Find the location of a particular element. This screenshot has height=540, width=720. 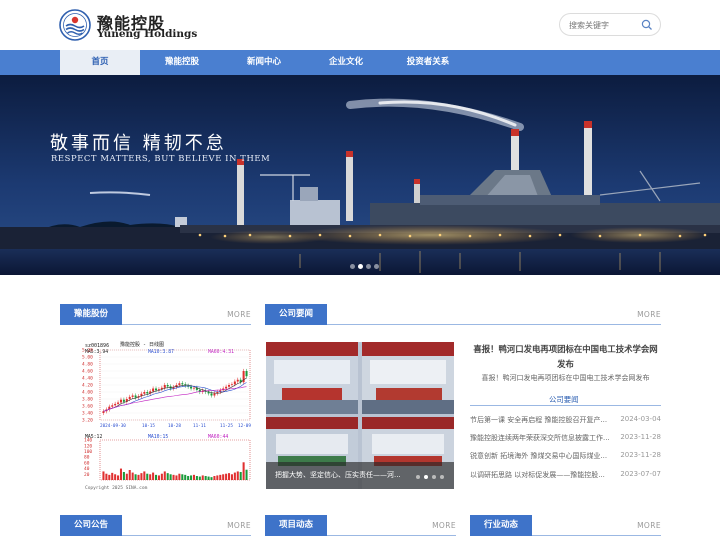

news-list-item: 节后第一课 安全再启程 豫能控股召开复产... 2024-03-04 is located at coordinates (565, 421).